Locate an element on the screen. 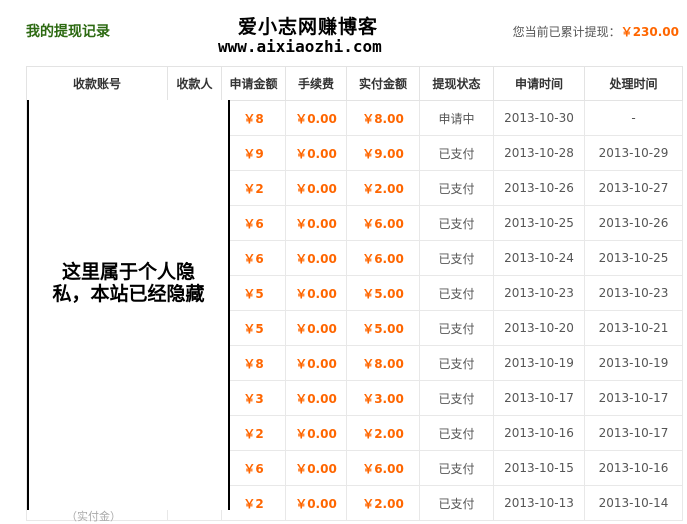 This screenshot has height=524, width=687. watermark-name: 爱小志网赚博客 is located at coordinates (308, 27).